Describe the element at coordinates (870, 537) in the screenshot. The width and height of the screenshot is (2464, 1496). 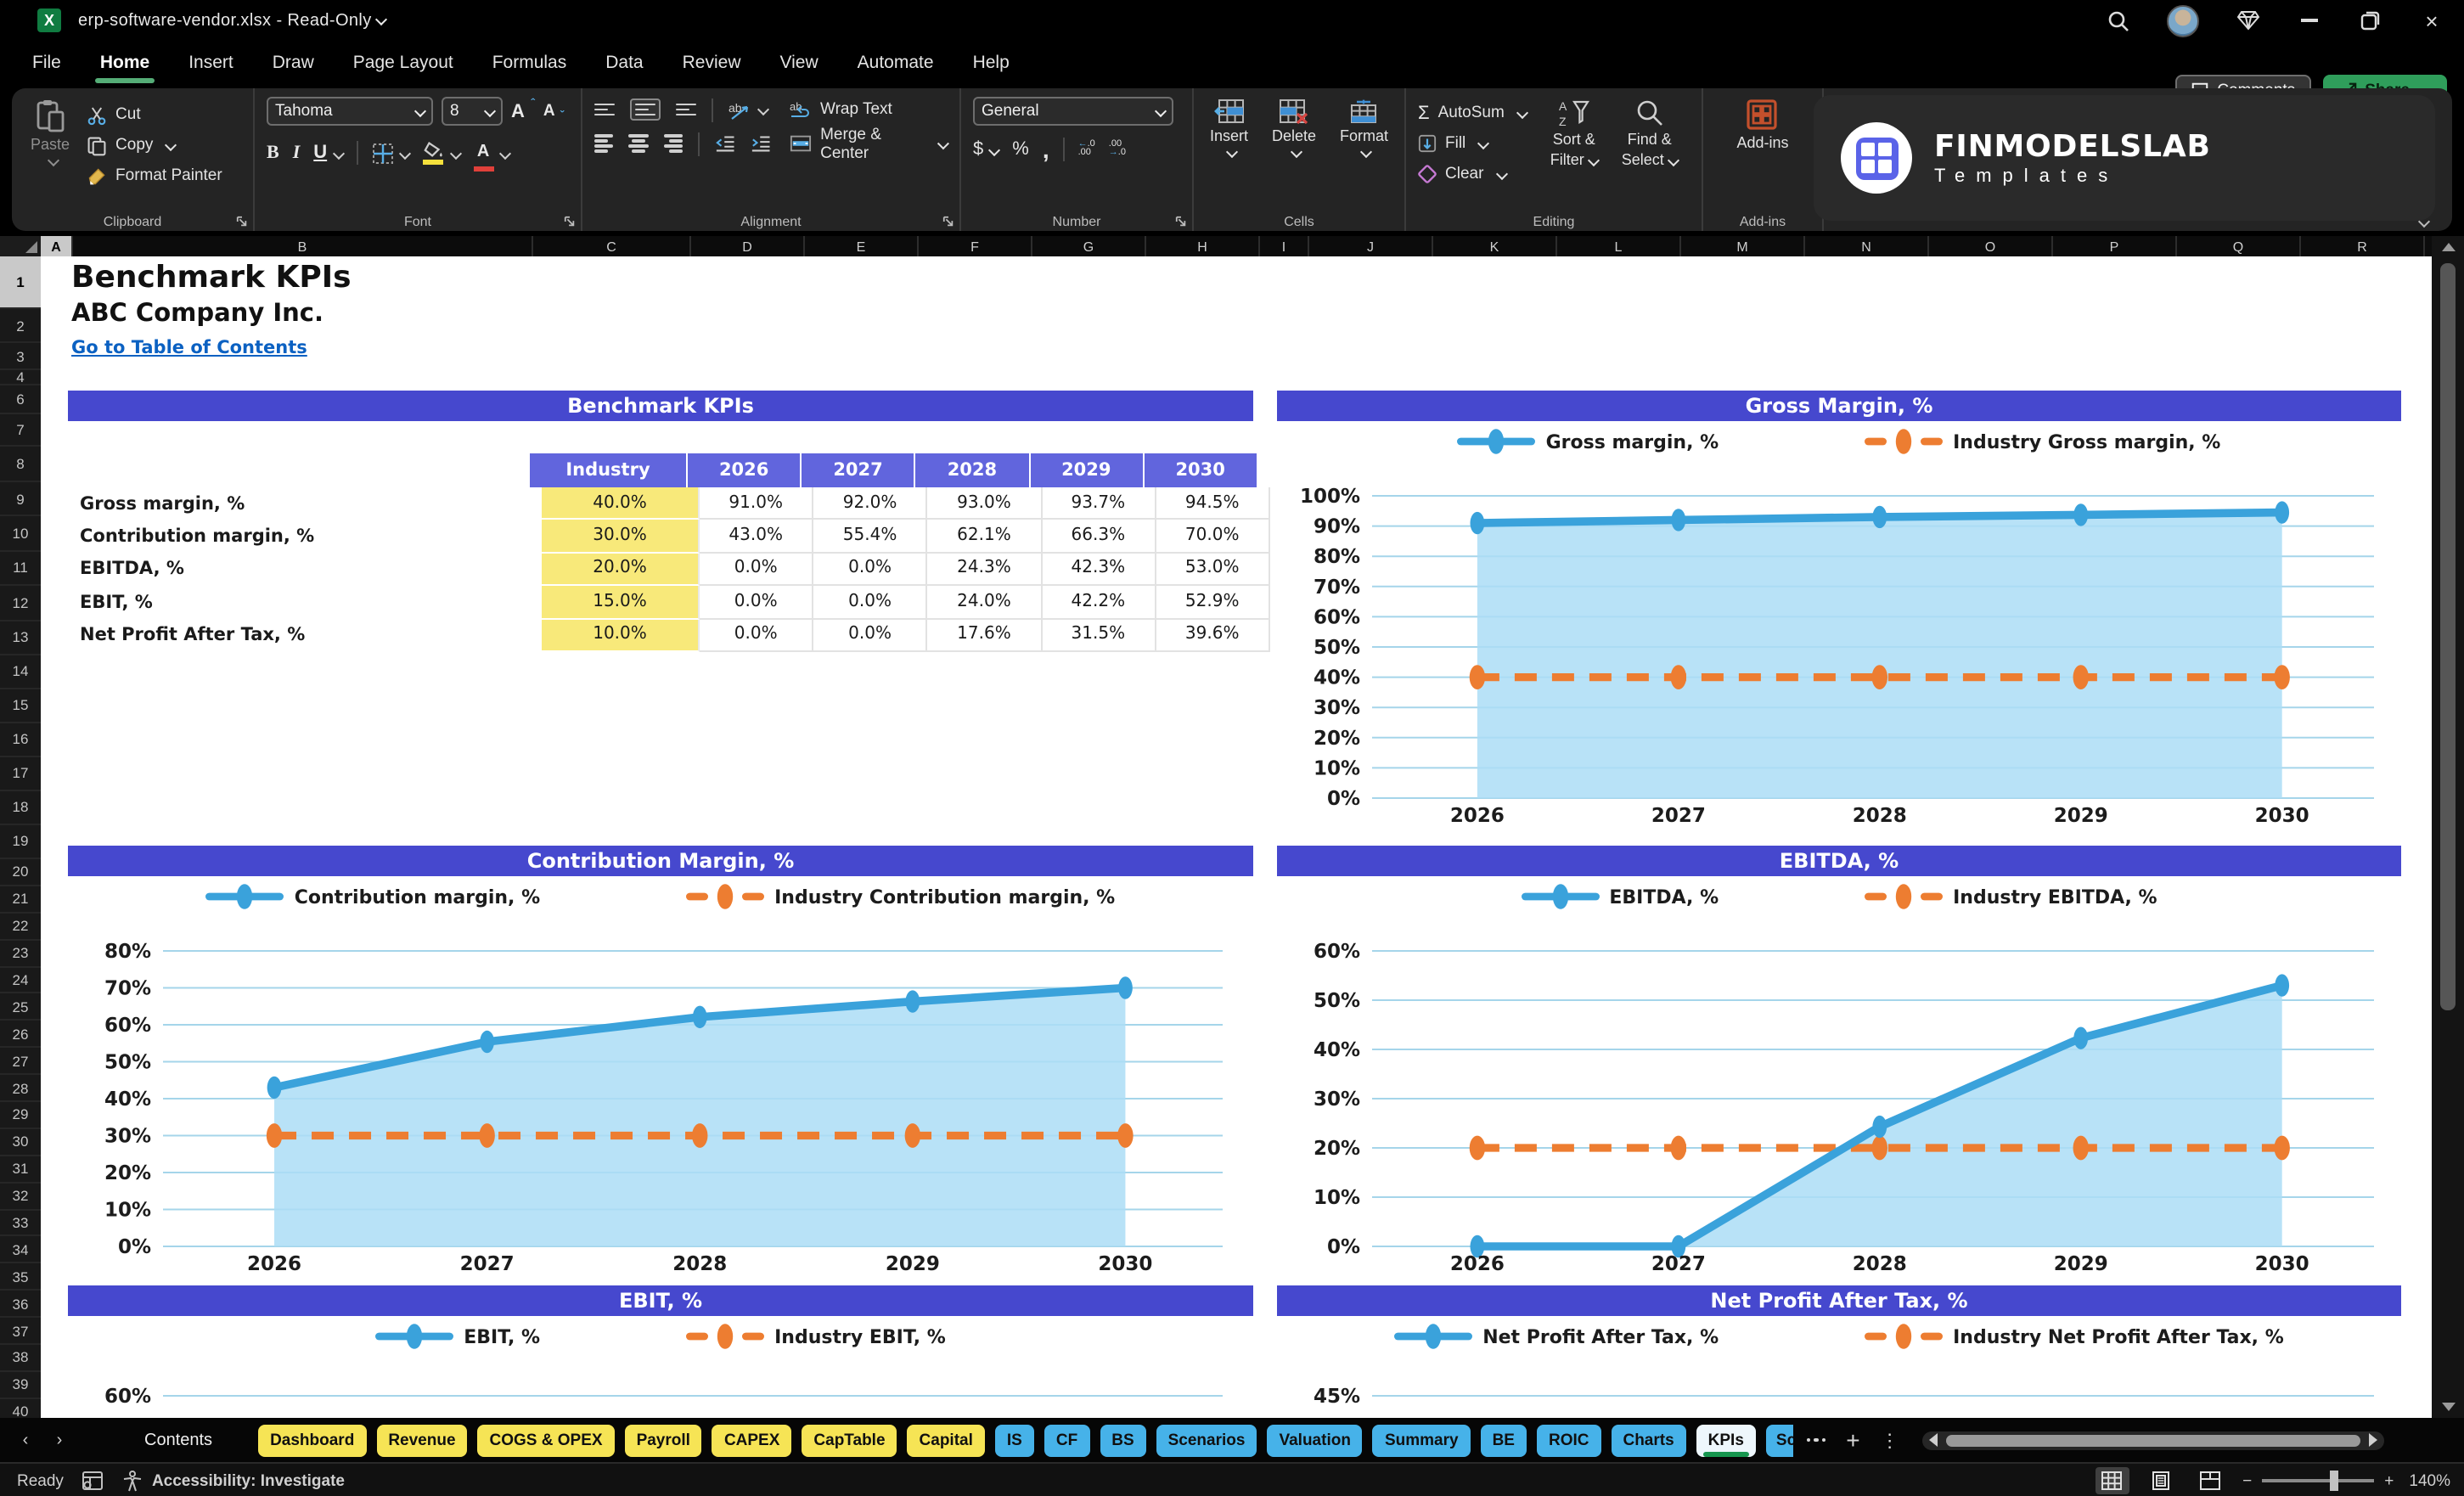
I see `value-cell: 55.4%` at that location.